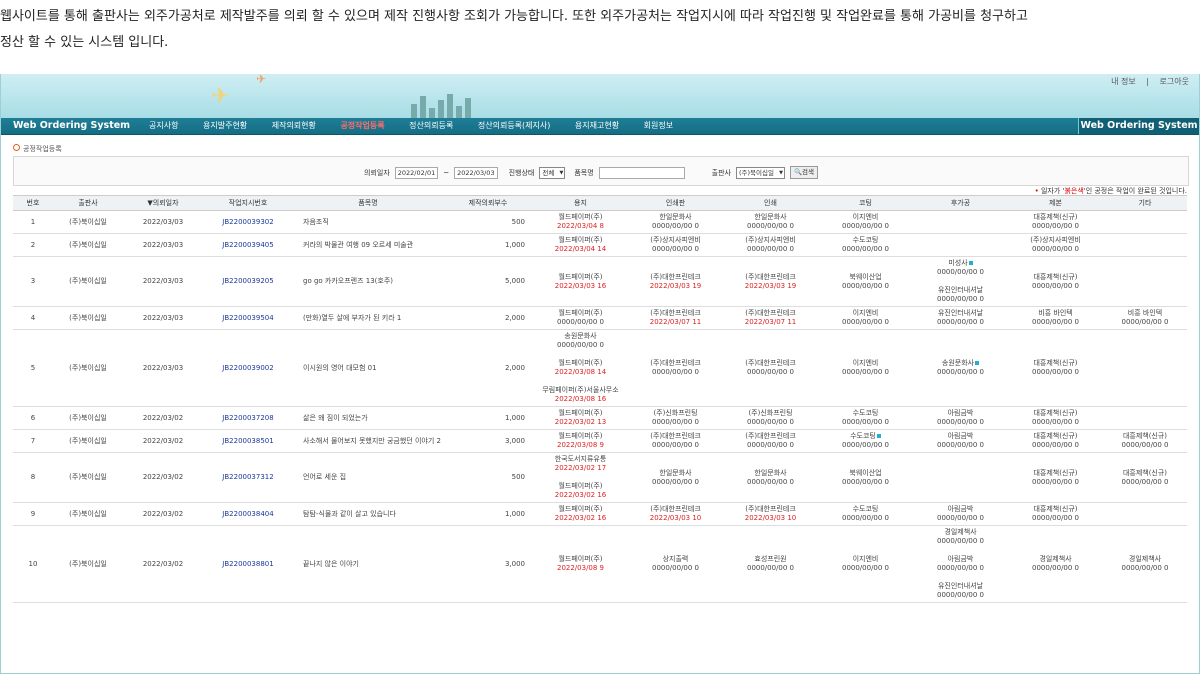 This screenshot has width=1200, height=674. Describe the element at coordinates (416, 172) in the screenshot. I see `date-from-input: 2022/02/01` at that location.